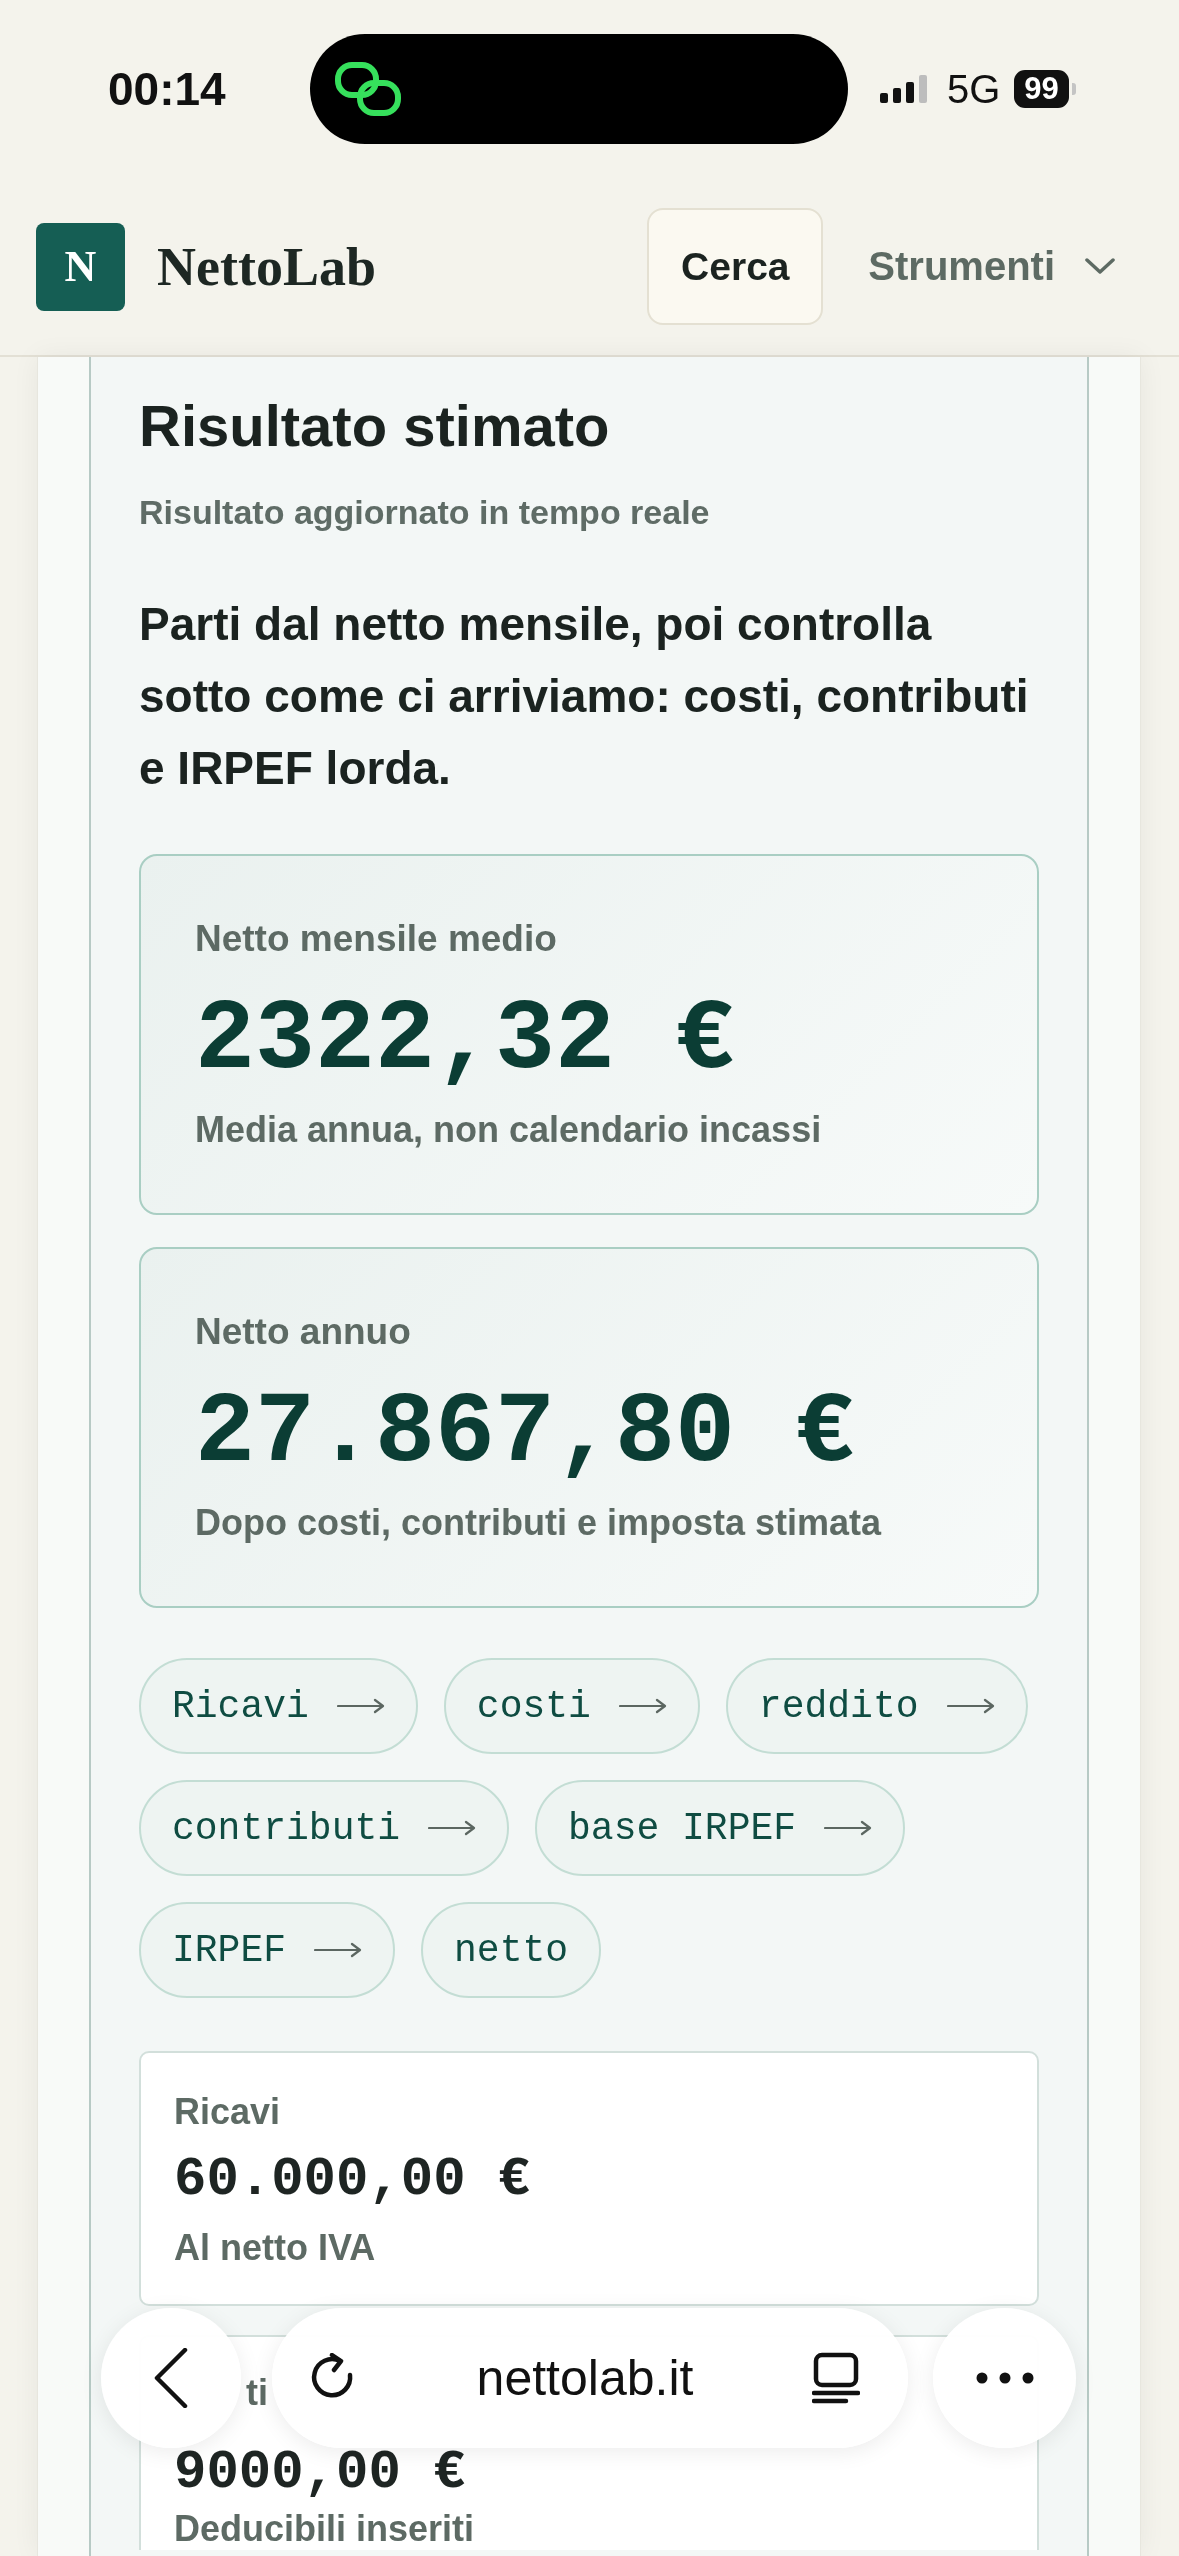 The image size is (1179, 2556). I want to click on step-chip: Ricavi, so click(278, 1706).